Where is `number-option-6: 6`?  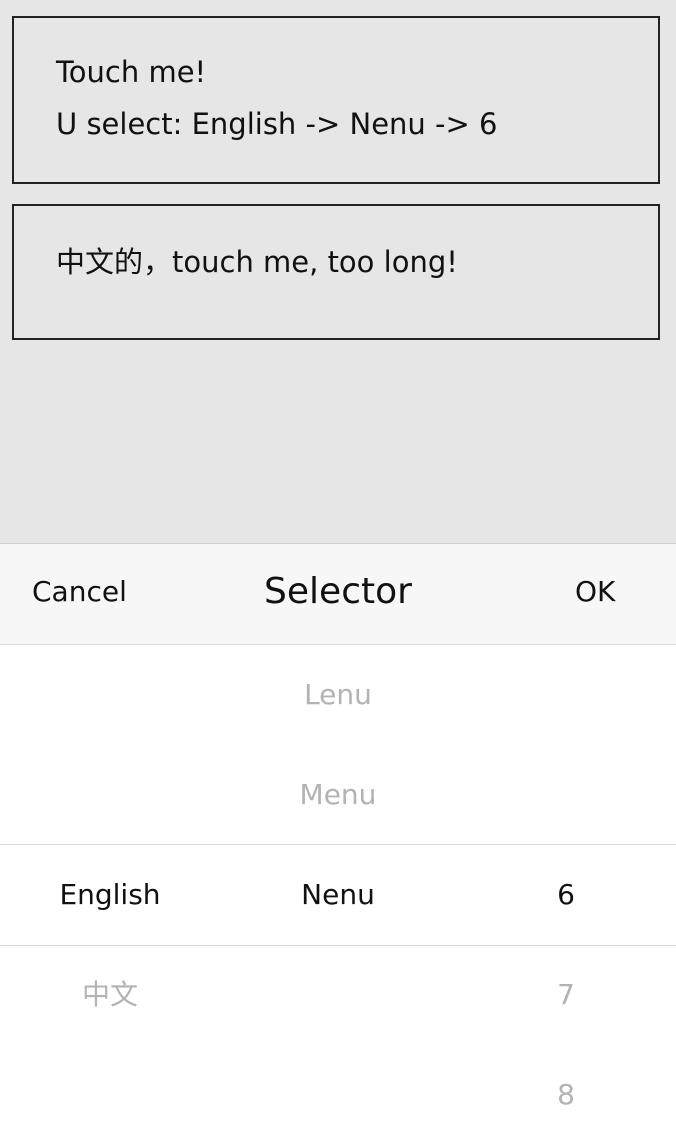
number-option-6: 6 is located at coordinates (566, 895).